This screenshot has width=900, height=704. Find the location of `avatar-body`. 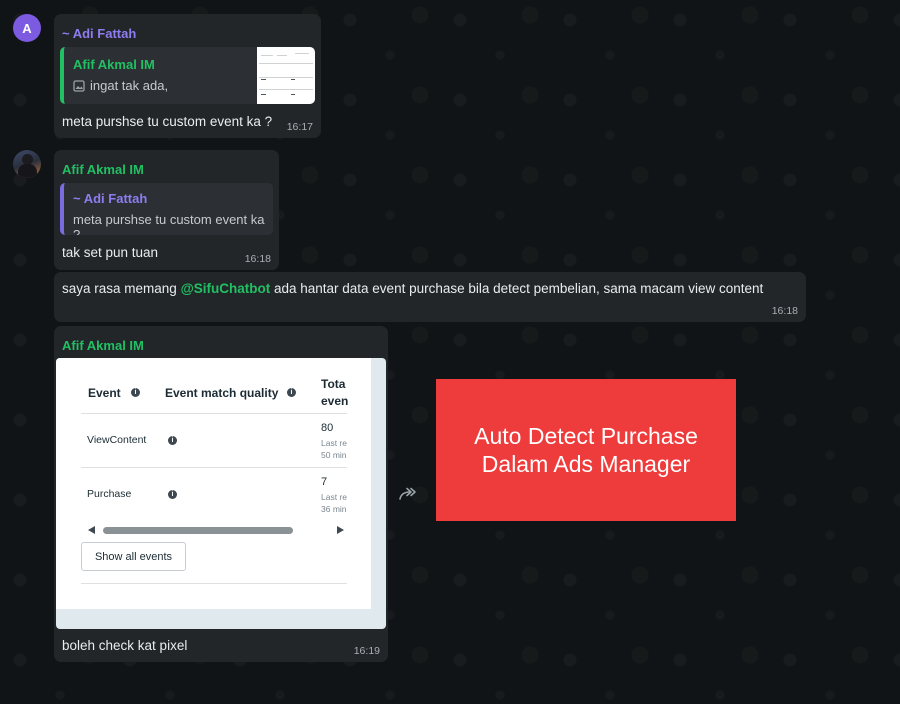

avatar-body is located at coordinates (27, 171).